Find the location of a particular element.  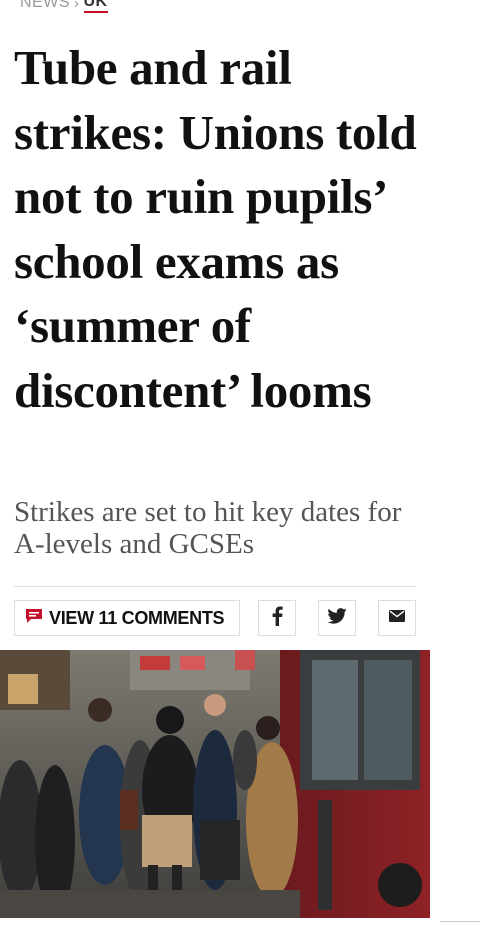

bottom-divider is located at coordinates (460, 921).